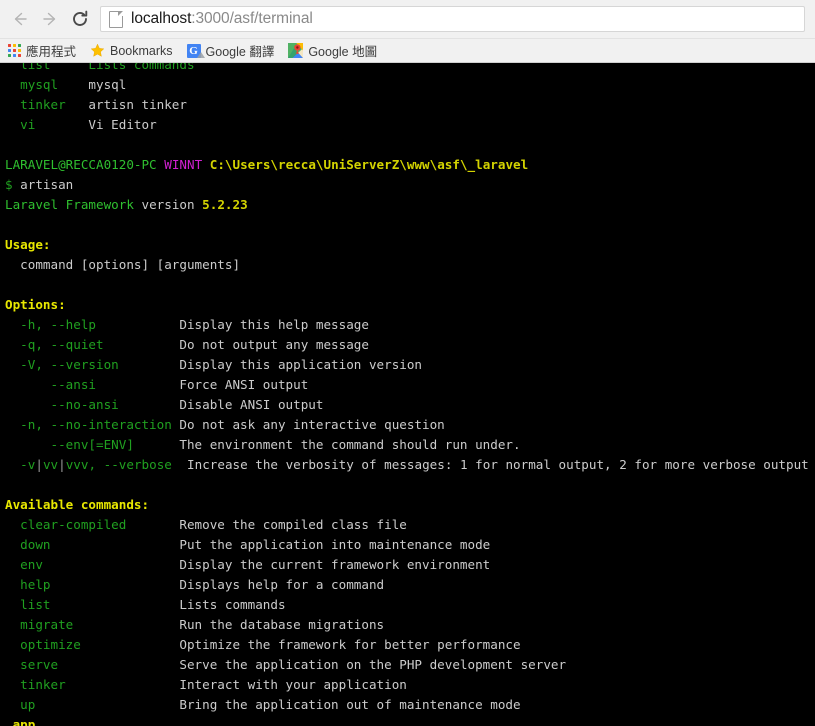  I want to click on terminal-text: WINNT, so click(183, 164).